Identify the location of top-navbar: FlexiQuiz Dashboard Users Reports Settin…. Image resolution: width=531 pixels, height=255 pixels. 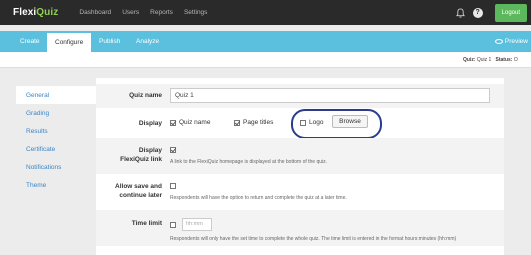
(265, 12).